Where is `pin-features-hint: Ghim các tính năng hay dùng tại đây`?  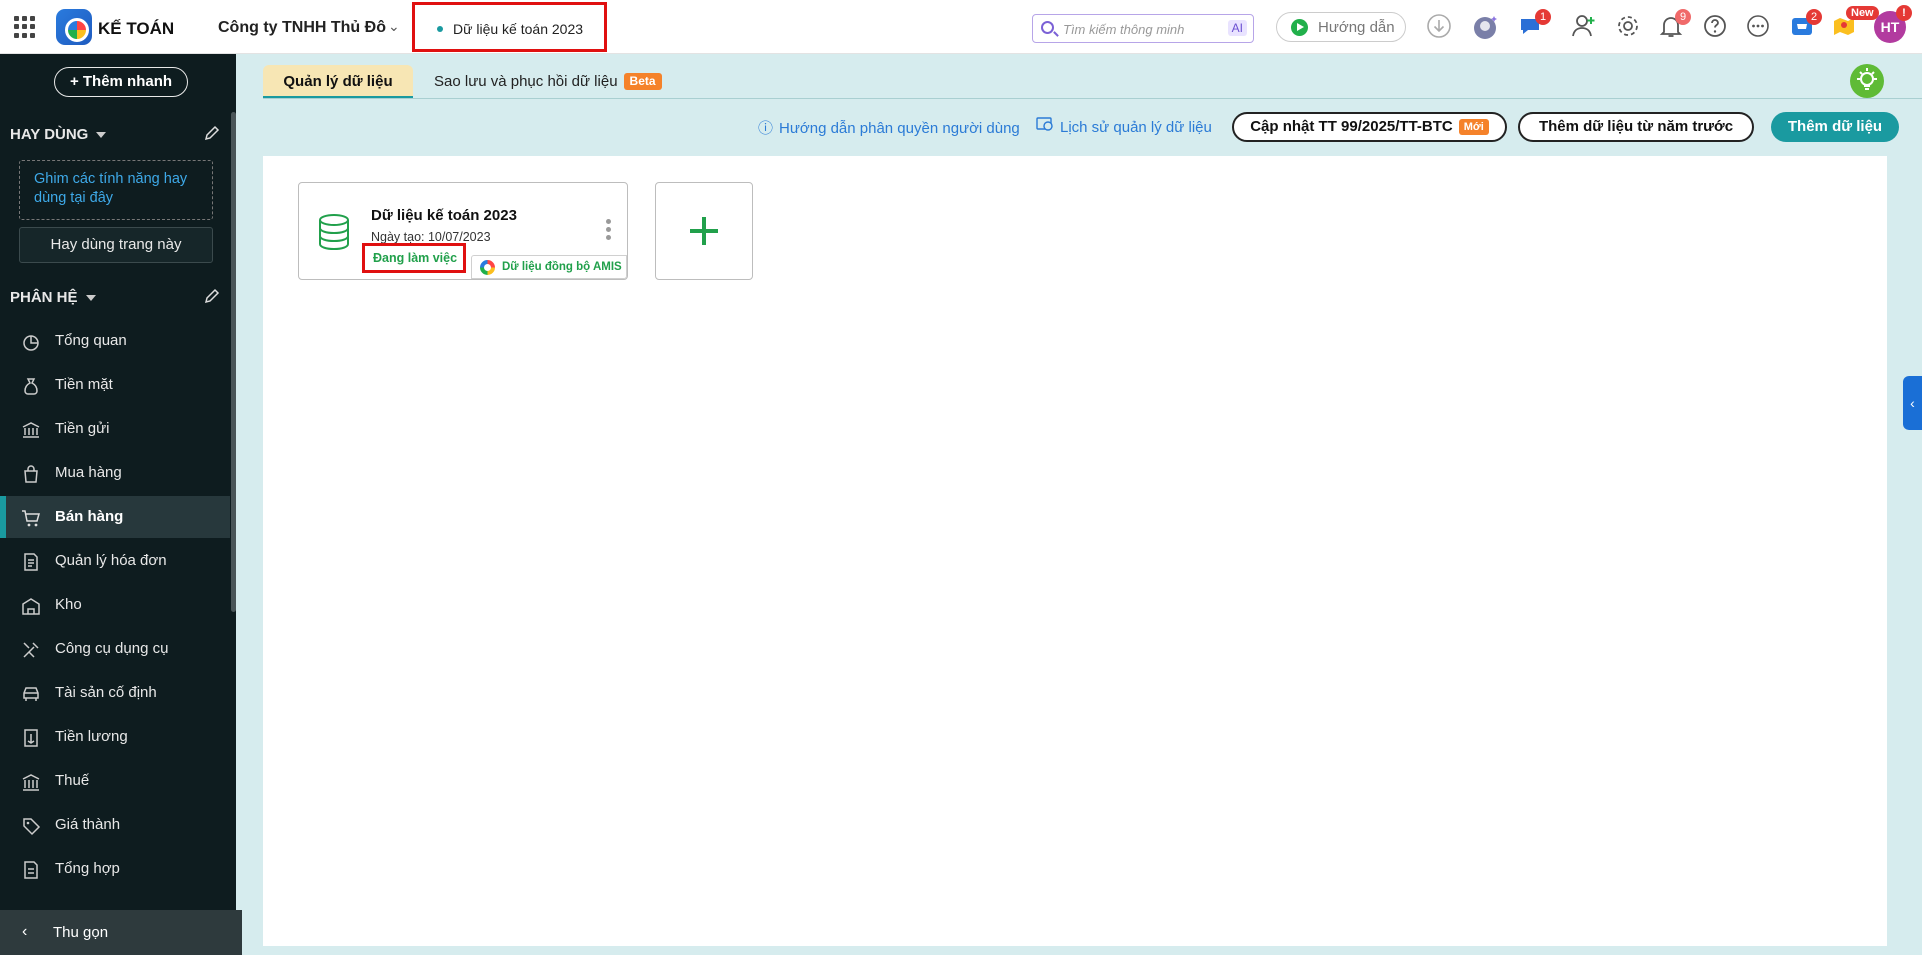
pin-features-hint: Ghim các tính năng hay dùng tại đây is located at coordinates (116, 190).